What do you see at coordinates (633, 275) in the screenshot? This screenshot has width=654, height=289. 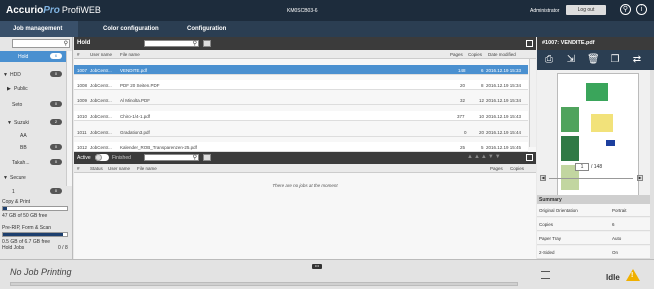 I see `warning-icon: !` at bounding box center [633, 275].